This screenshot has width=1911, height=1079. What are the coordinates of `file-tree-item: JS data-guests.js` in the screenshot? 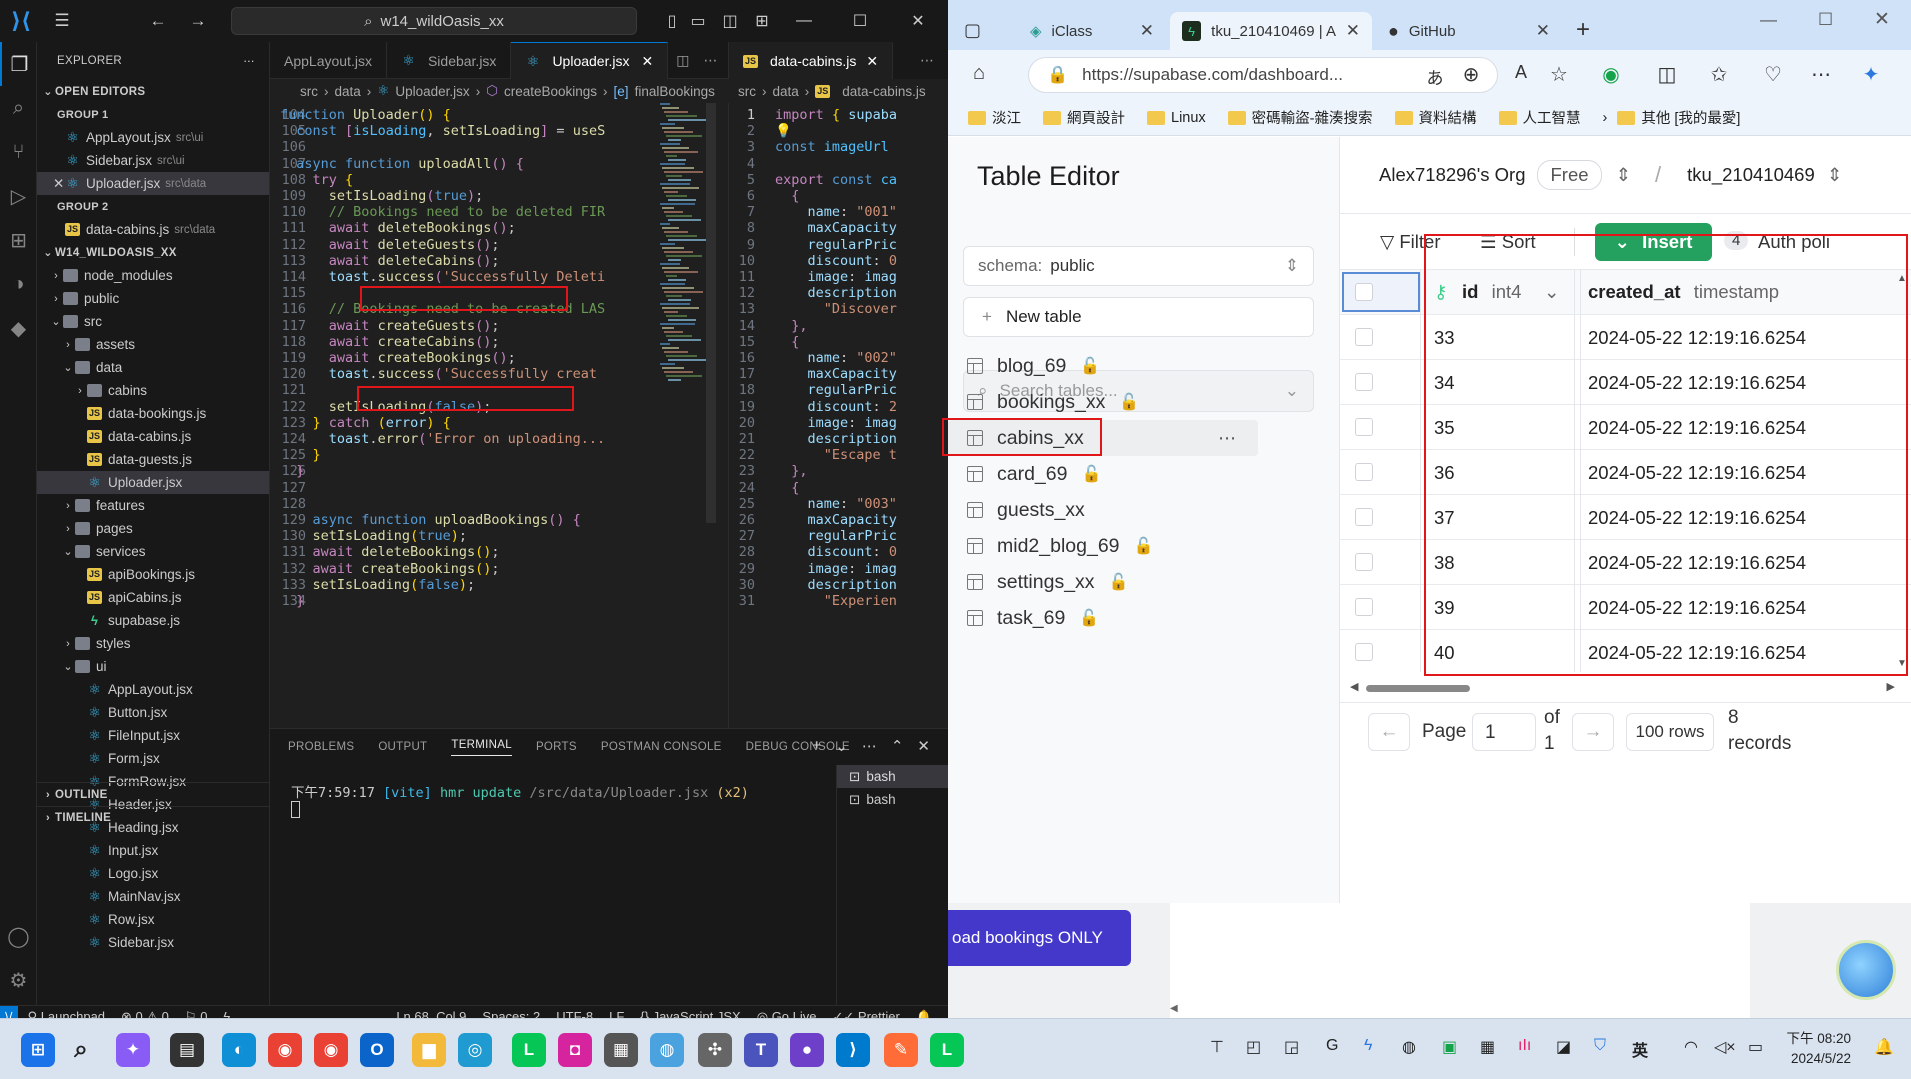 It's located at (153, 459).